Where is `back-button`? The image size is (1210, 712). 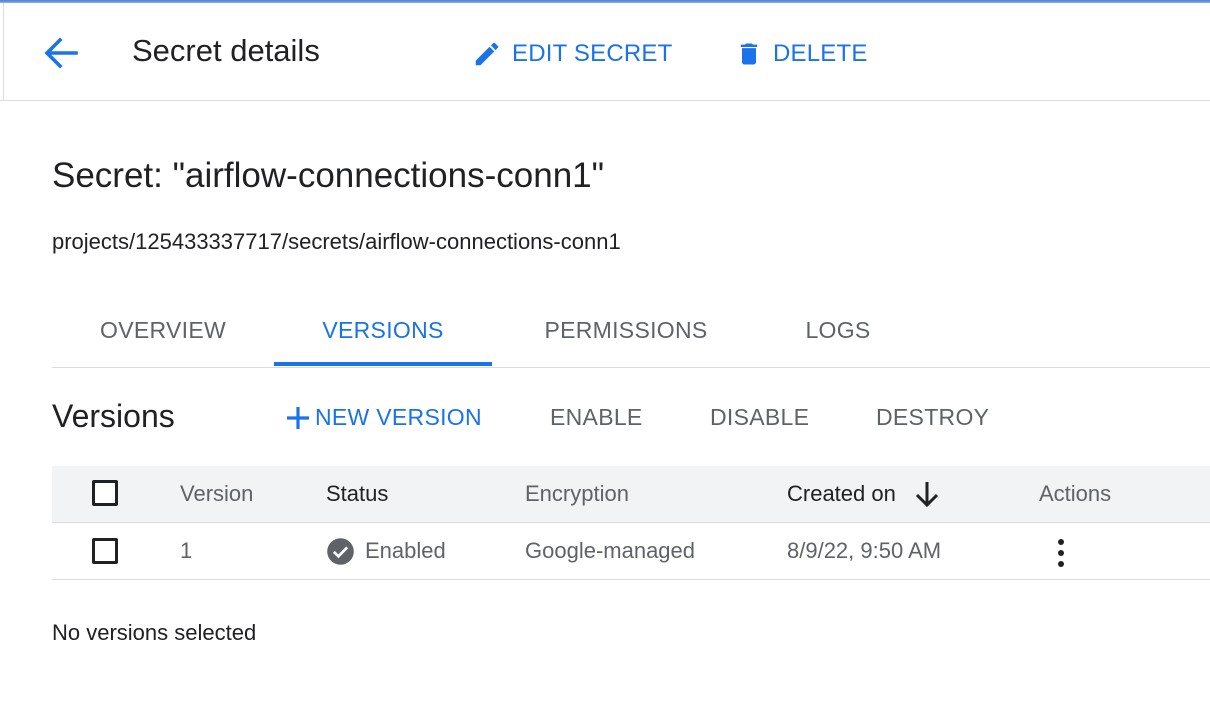
back-button is located at coordinates (60, 53).